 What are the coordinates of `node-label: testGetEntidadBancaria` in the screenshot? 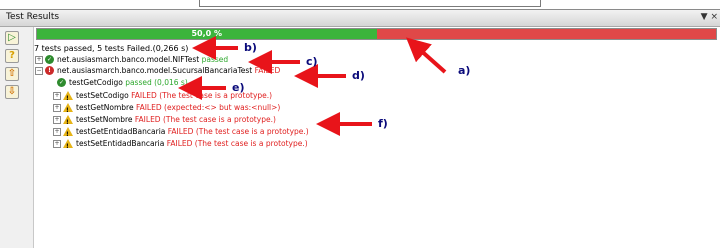 It's located at (121, 131).